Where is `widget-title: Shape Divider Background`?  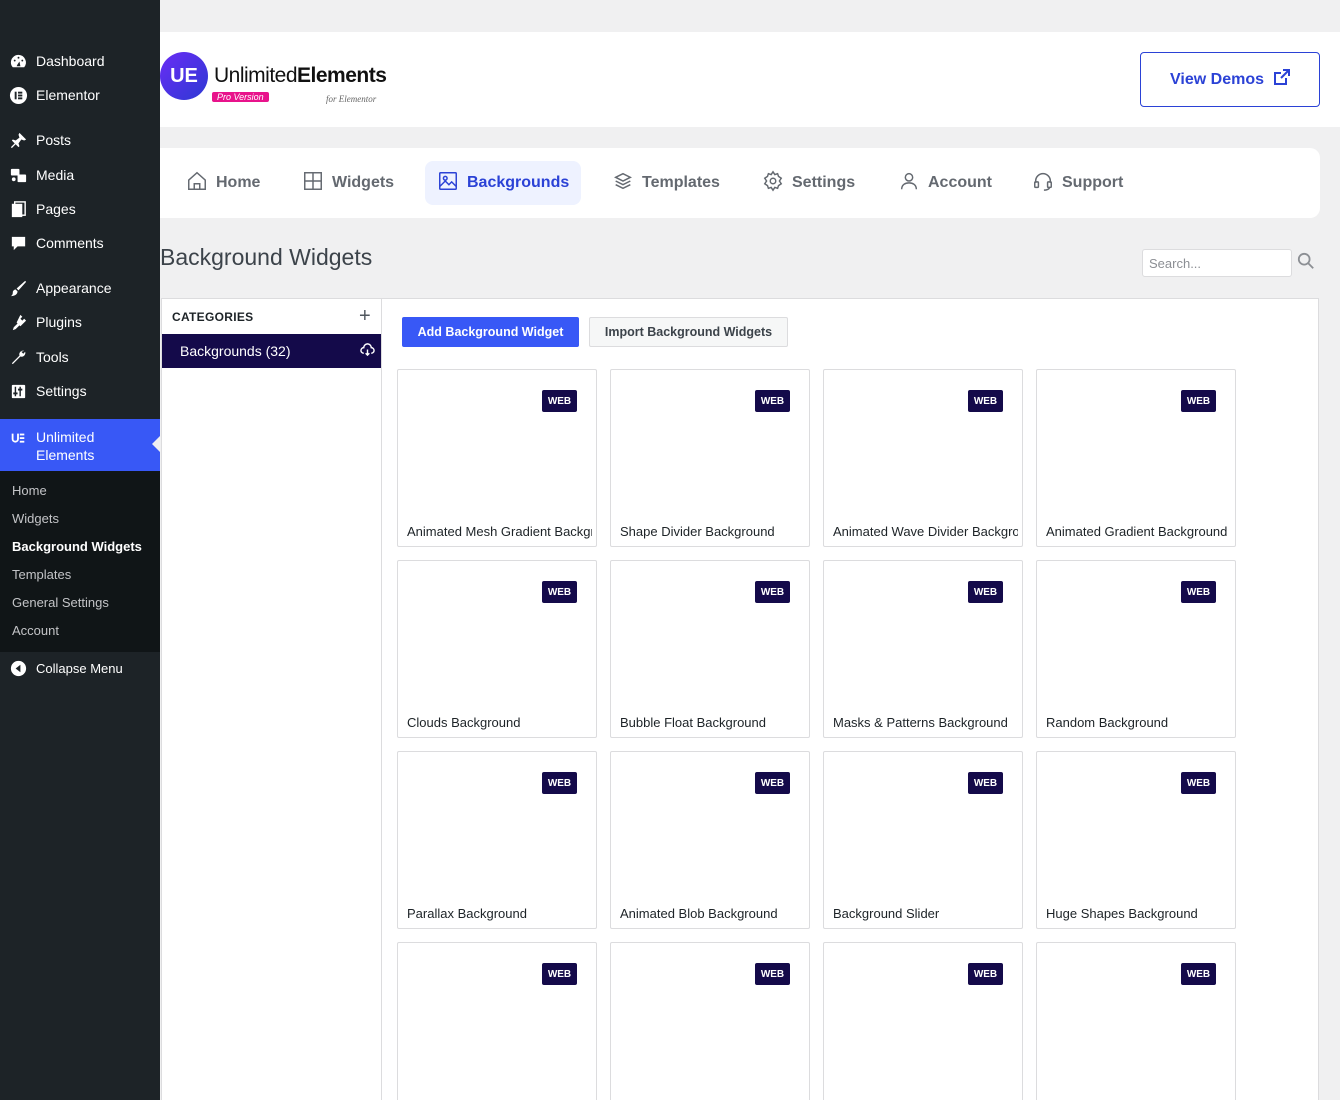 widget-title: Shape Divider Background is located at coordinates (697, 531).